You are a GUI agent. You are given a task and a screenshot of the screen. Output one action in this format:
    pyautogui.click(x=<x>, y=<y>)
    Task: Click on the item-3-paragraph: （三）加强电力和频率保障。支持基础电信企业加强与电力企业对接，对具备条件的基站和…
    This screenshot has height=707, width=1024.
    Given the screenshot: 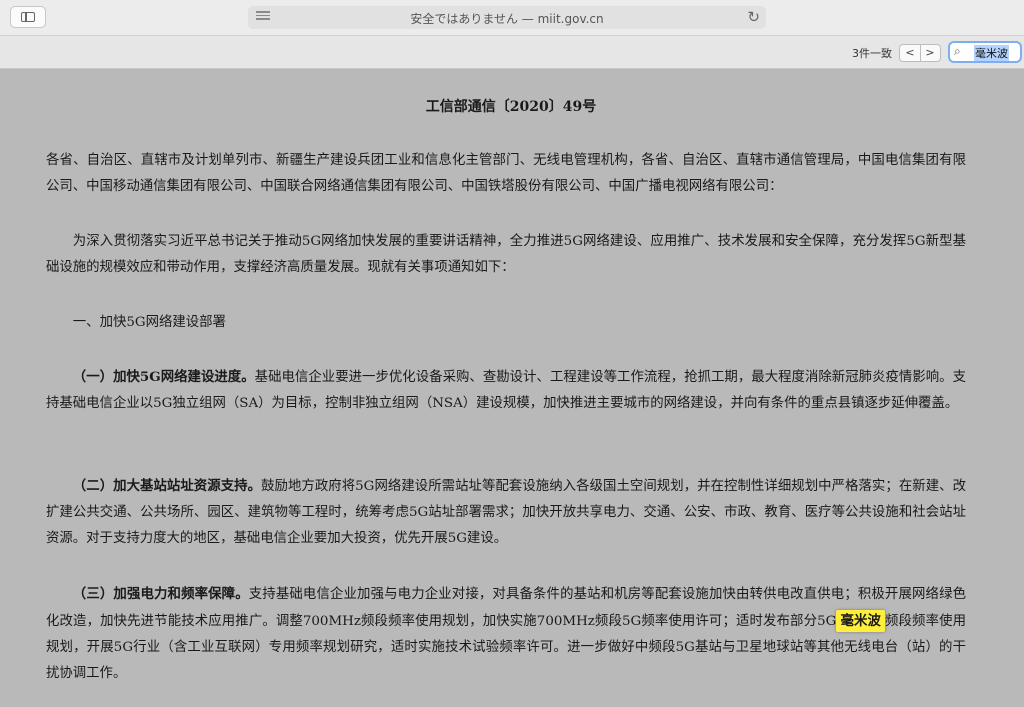 What is the action you would take?
    pyautogui.click(x=506, y=634)
    